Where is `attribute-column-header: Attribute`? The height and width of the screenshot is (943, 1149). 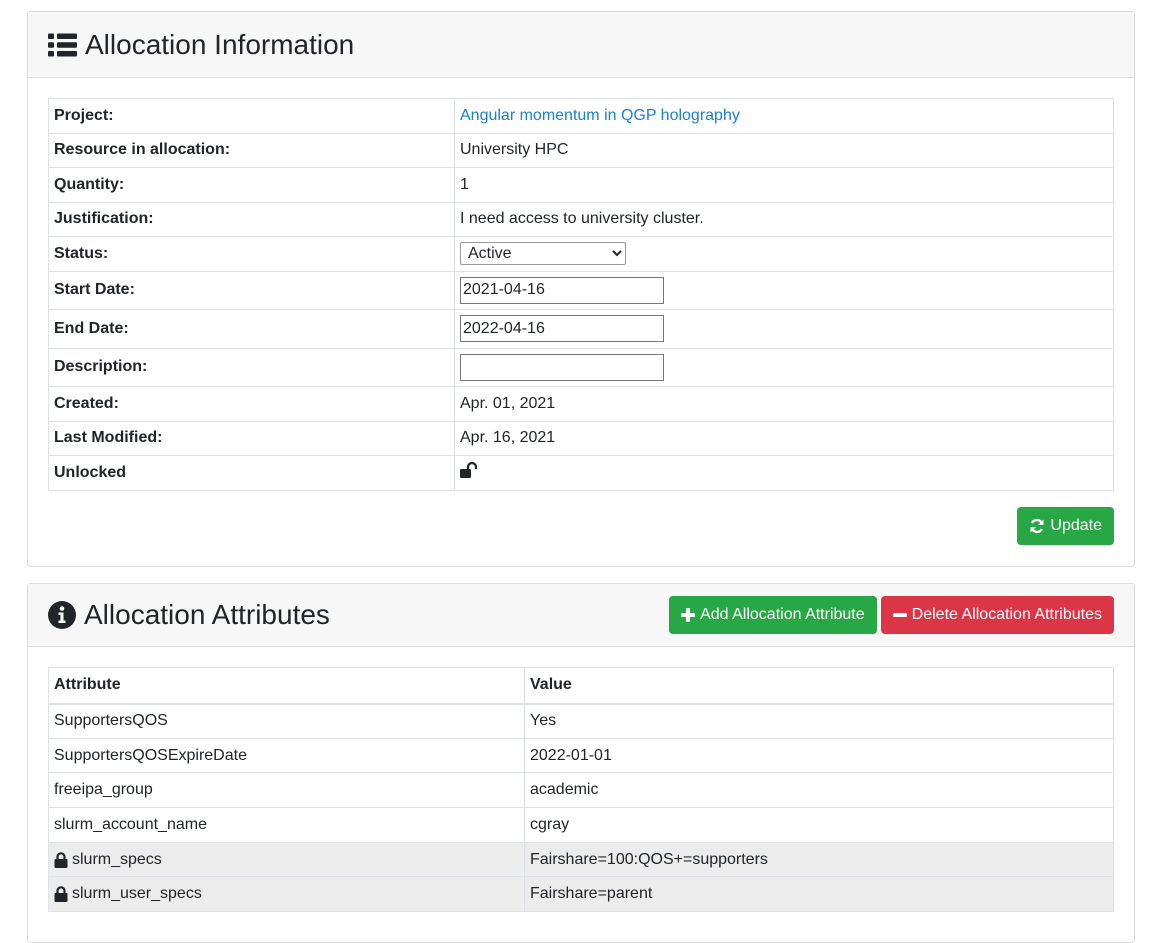
attribute-column-header: Attribute is located at coordinates (286, 686).